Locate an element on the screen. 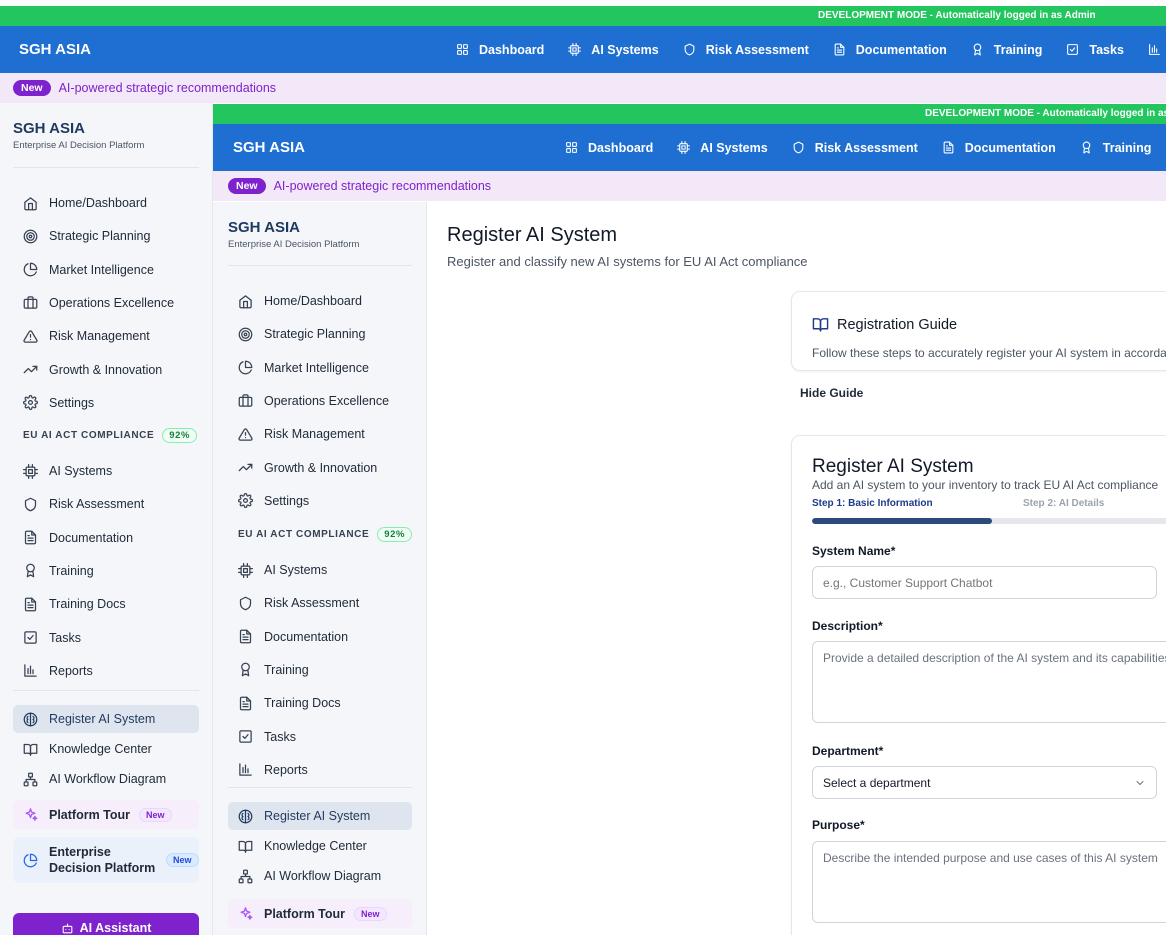 Image resolution: width=1166 pixels, height=935 pixels. nav-label: Risk Assessment is located at coordinates (866, 147).